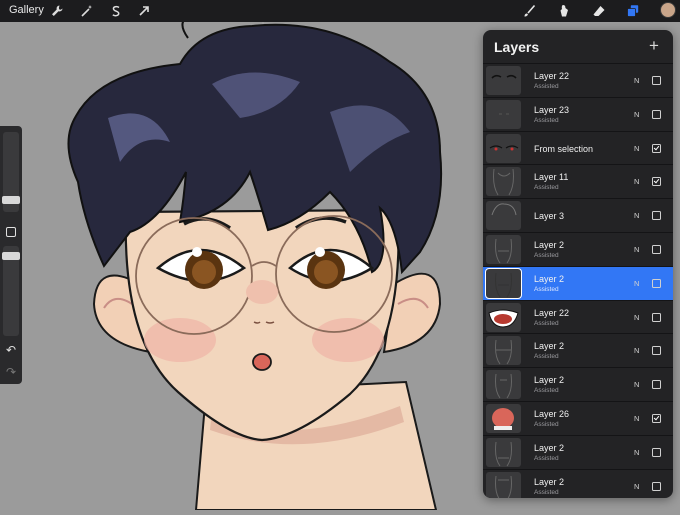  Describe the element at coordinates (564, 11) in the screenshot. I see `smudge-icon` at that location.